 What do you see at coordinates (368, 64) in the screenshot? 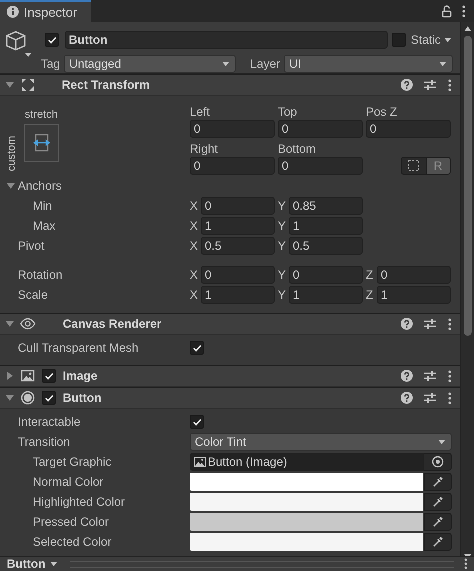
I see `layer-dropdown: UI` at bounding box center [368, 64].